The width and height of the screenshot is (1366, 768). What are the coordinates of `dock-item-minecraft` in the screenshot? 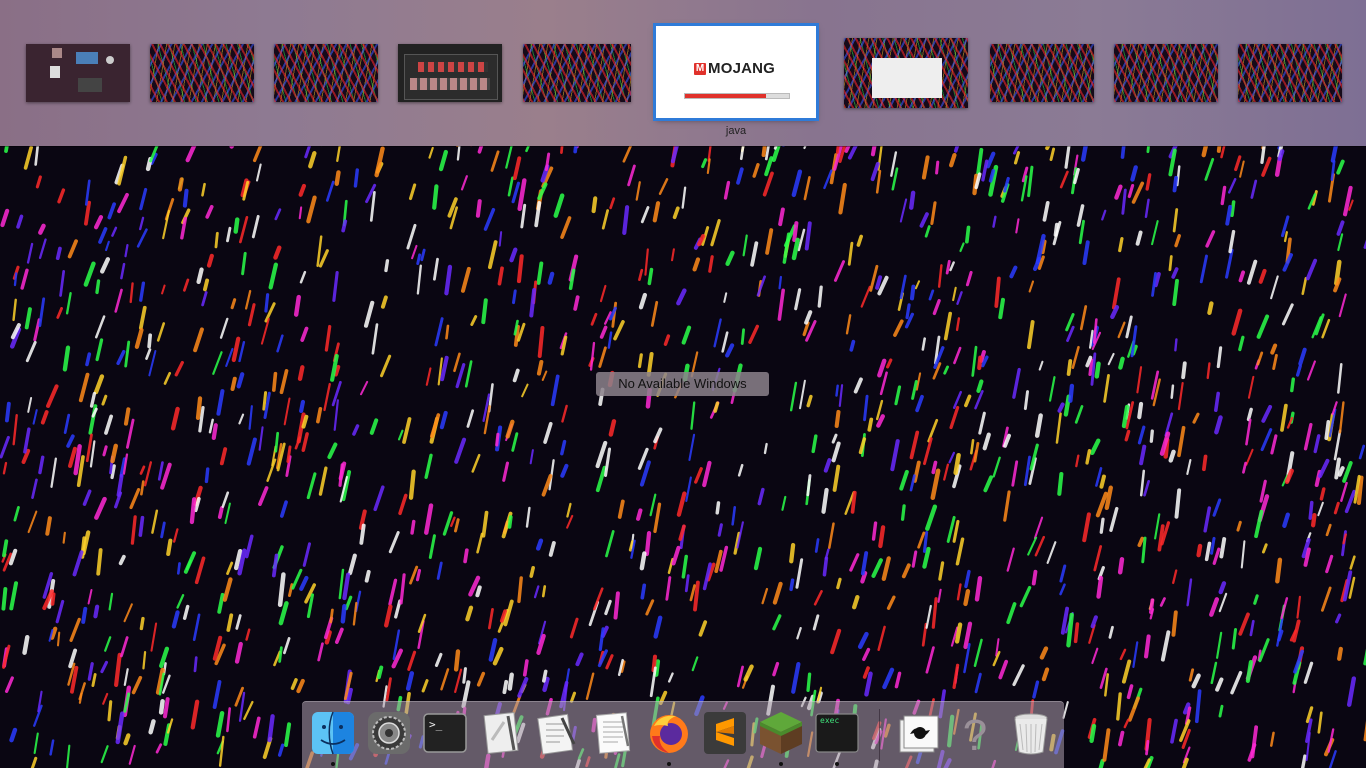 It's located at (781, 738).